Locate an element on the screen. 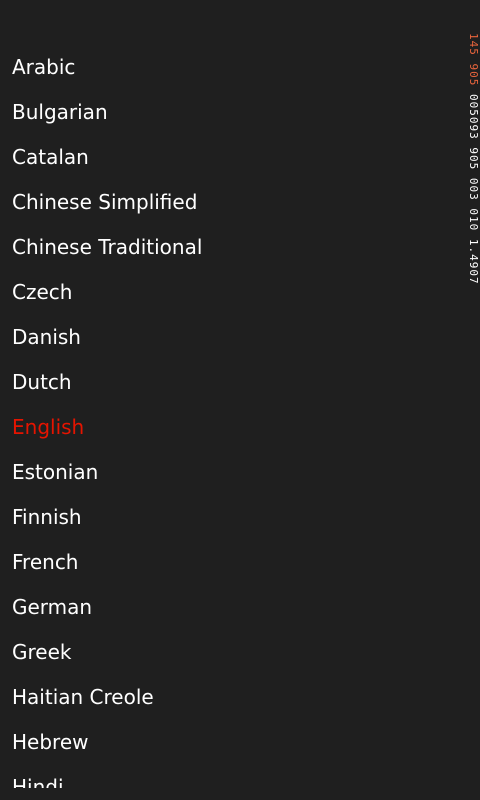 Image resolution: width=480 pixels, height=800 pixels. language-item-hebrew: Hebrew is located at coordinates (235, 742).